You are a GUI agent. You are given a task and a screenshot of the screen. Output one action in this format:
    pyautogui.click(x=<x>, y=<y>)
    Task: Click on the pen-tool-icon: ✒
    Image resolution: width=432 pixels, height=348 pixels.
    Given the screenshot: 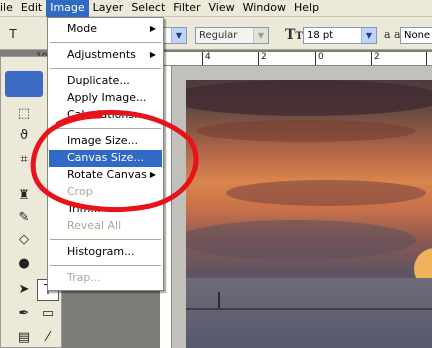 What is the action you would take?
    pyautogui.click(x=24, y=314)
    